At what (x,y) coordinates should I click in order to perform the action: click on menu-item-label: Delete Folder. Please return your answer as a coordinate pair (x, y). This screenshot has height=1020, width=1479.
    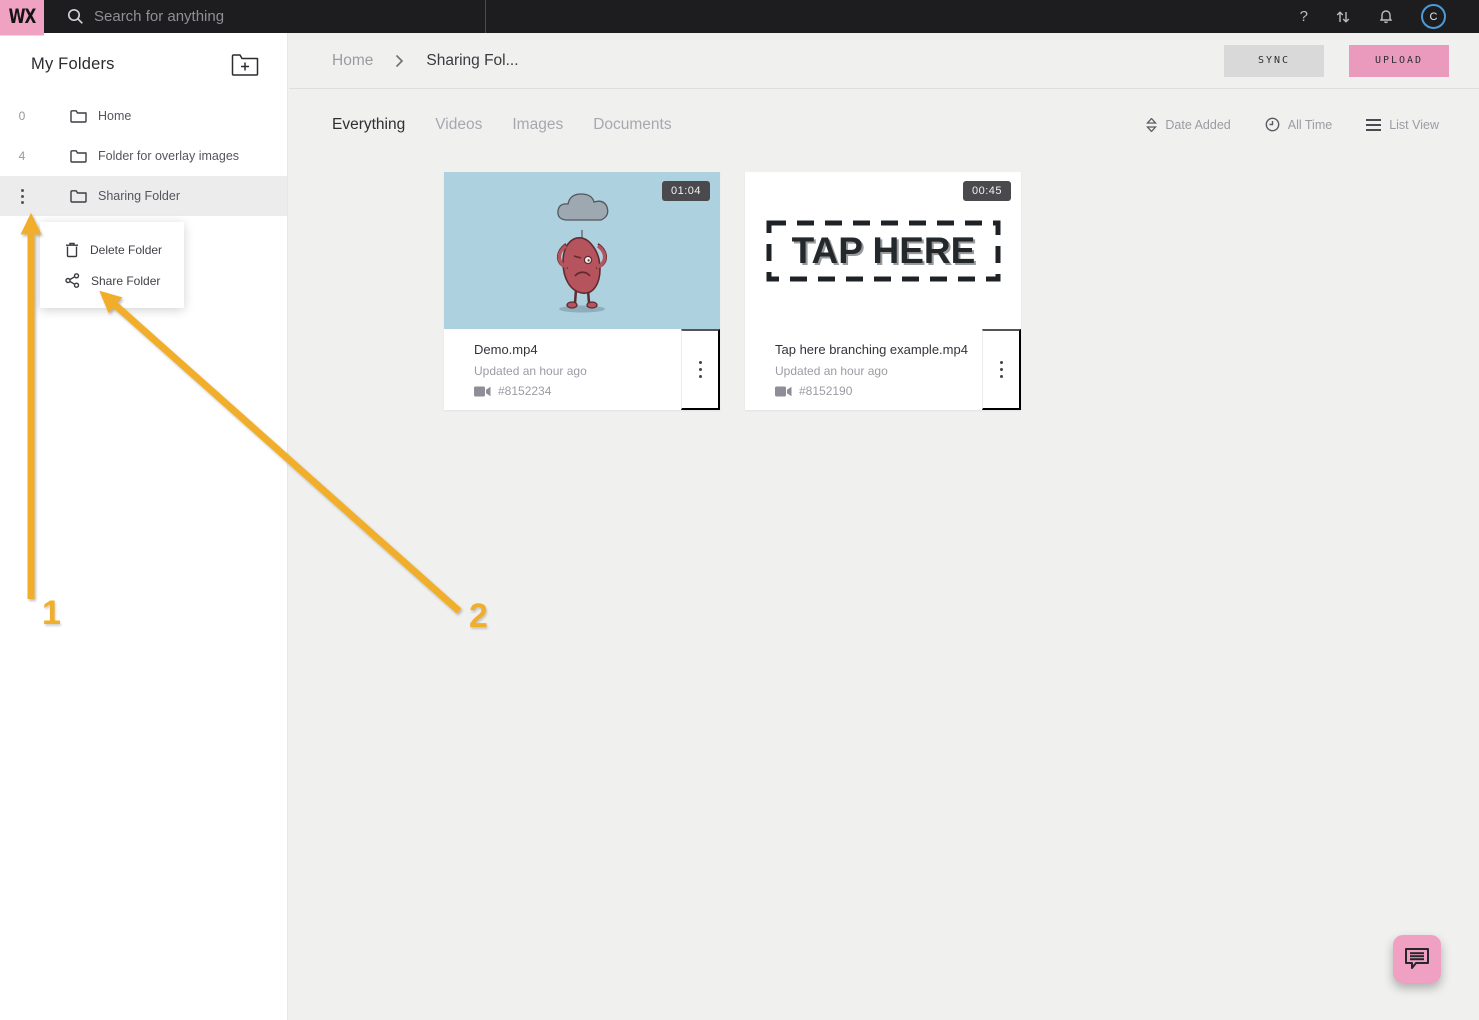
    Looking at the image, I should click on (126, 249).